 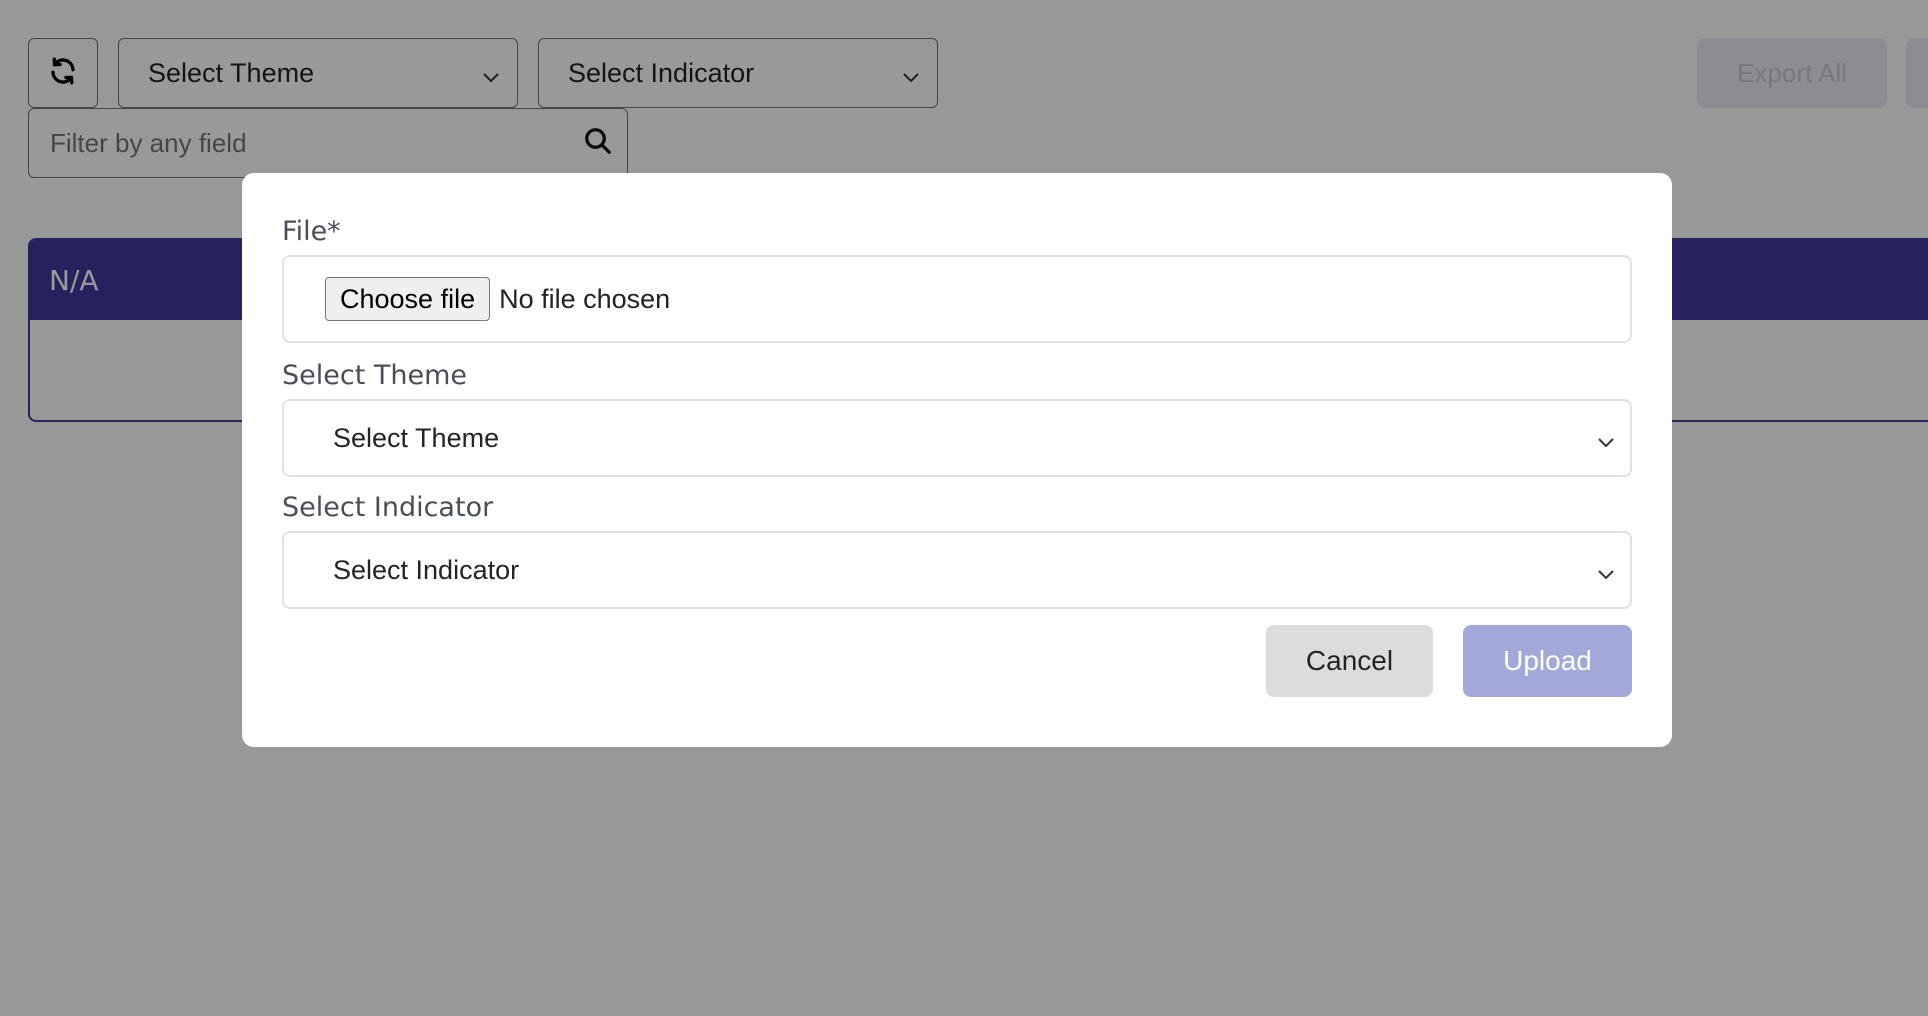 I want to click on upload-button: Upload, so click(x=1547, y=661).